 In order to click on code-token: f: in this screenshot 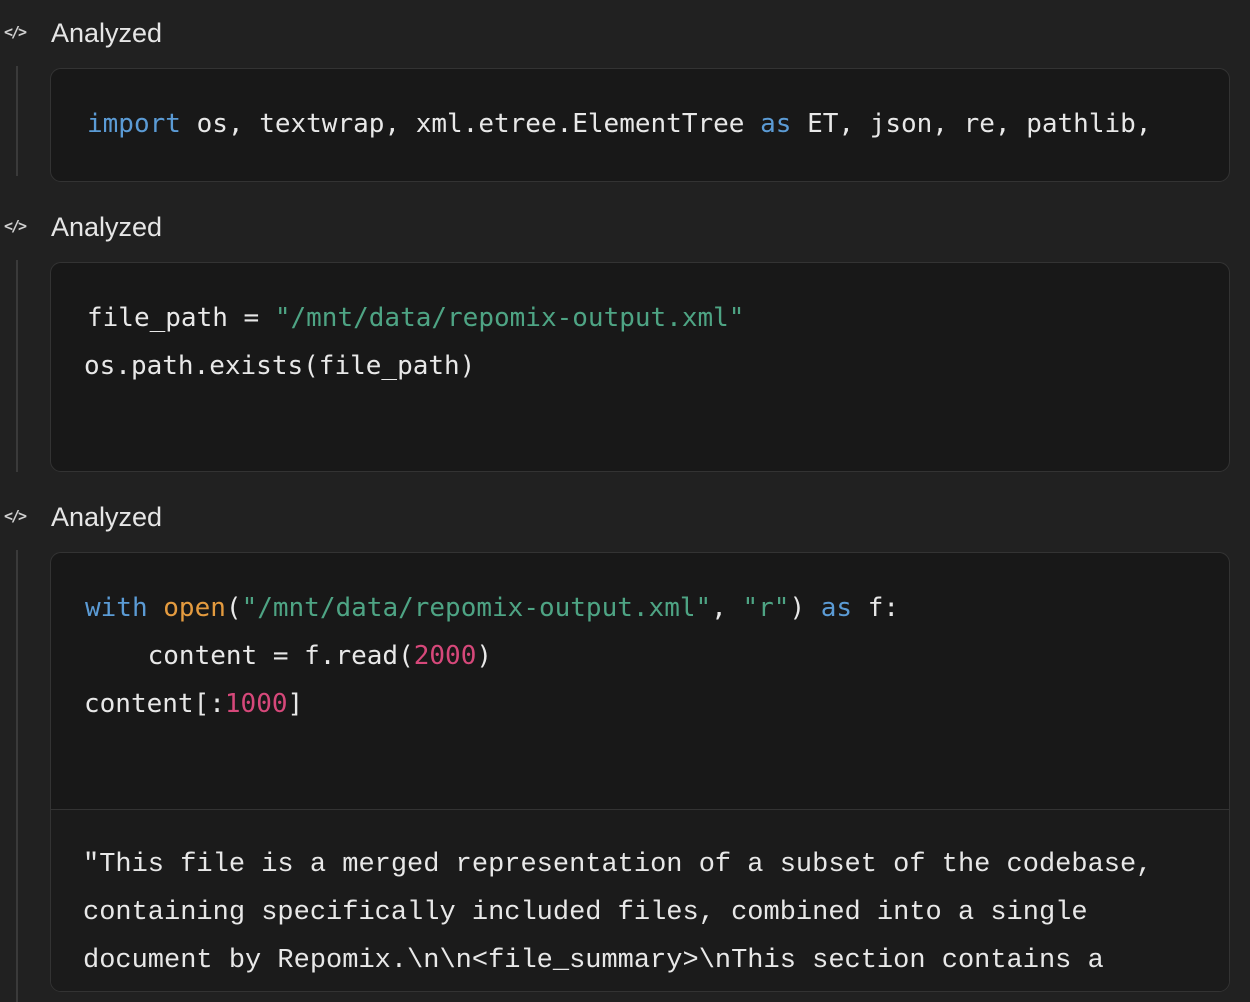, I will do `click(876, 608)`.